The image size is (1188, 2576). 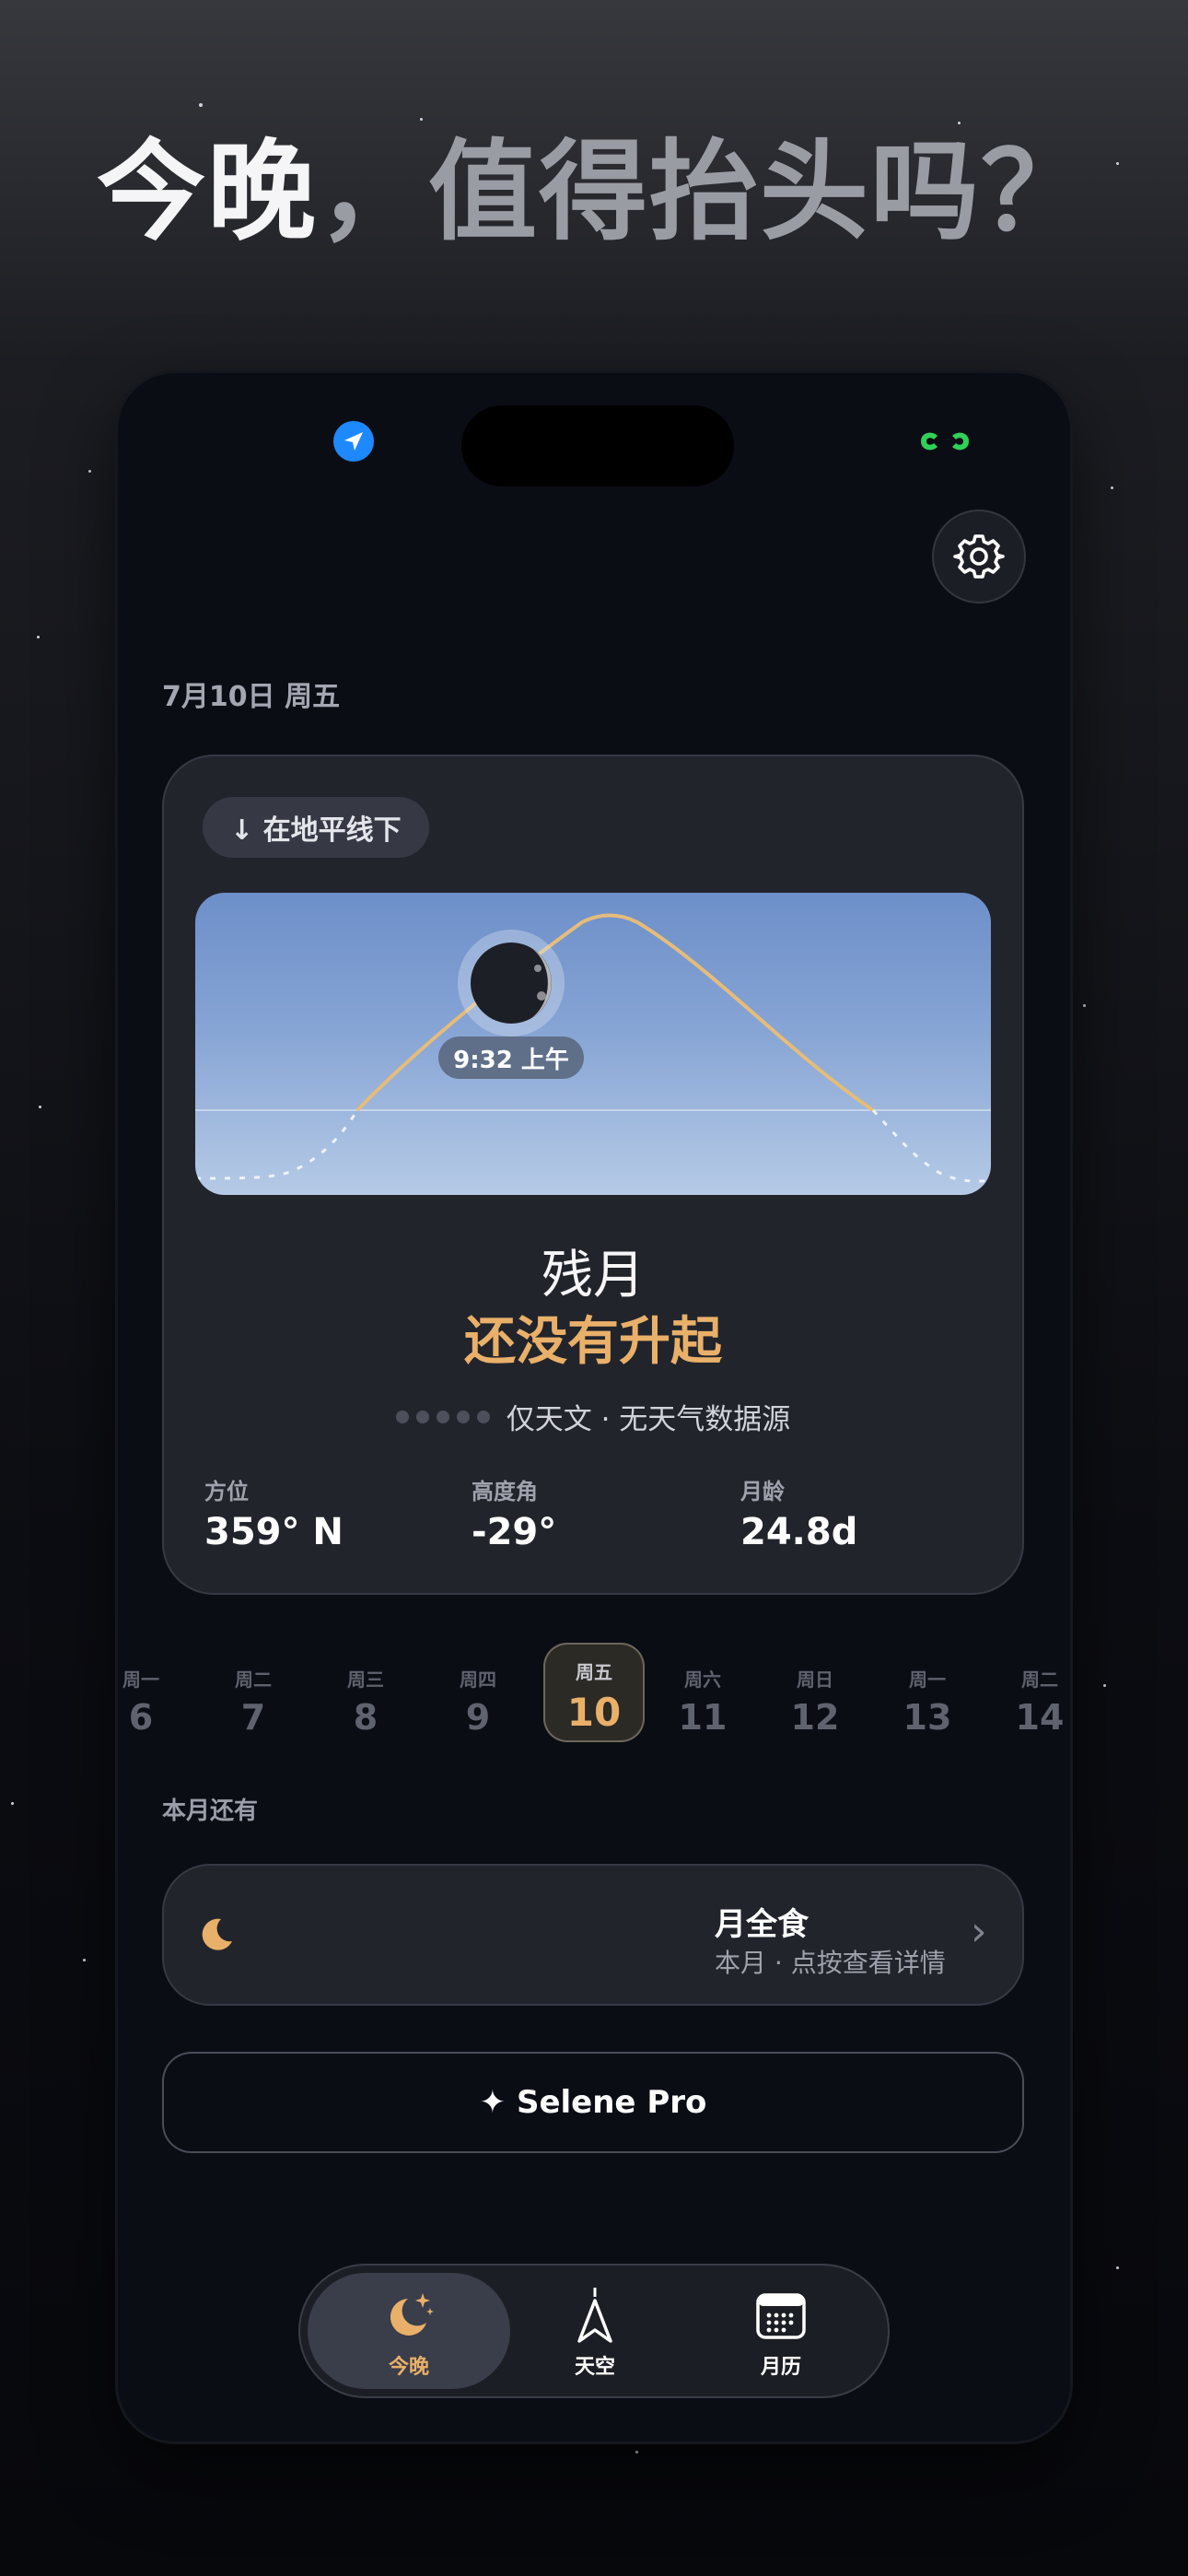 I want to click on tab-calendar: 月历, so click(x=781, y=2331).